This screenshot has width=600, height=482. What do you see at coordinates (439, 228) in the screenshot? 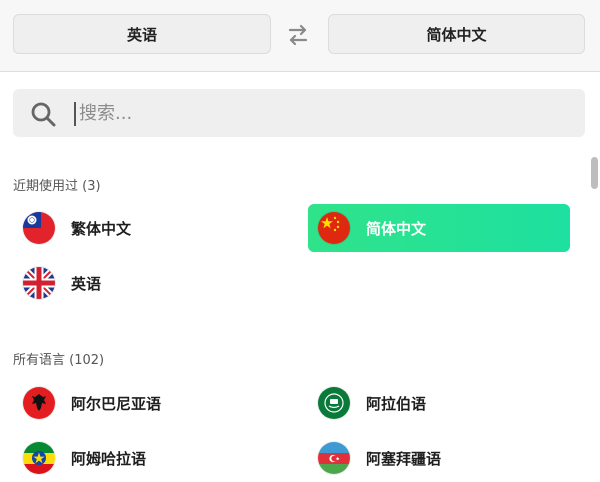
I see `language-item-simplified-chinese: 简体中文` at bounding box center [439, 228].